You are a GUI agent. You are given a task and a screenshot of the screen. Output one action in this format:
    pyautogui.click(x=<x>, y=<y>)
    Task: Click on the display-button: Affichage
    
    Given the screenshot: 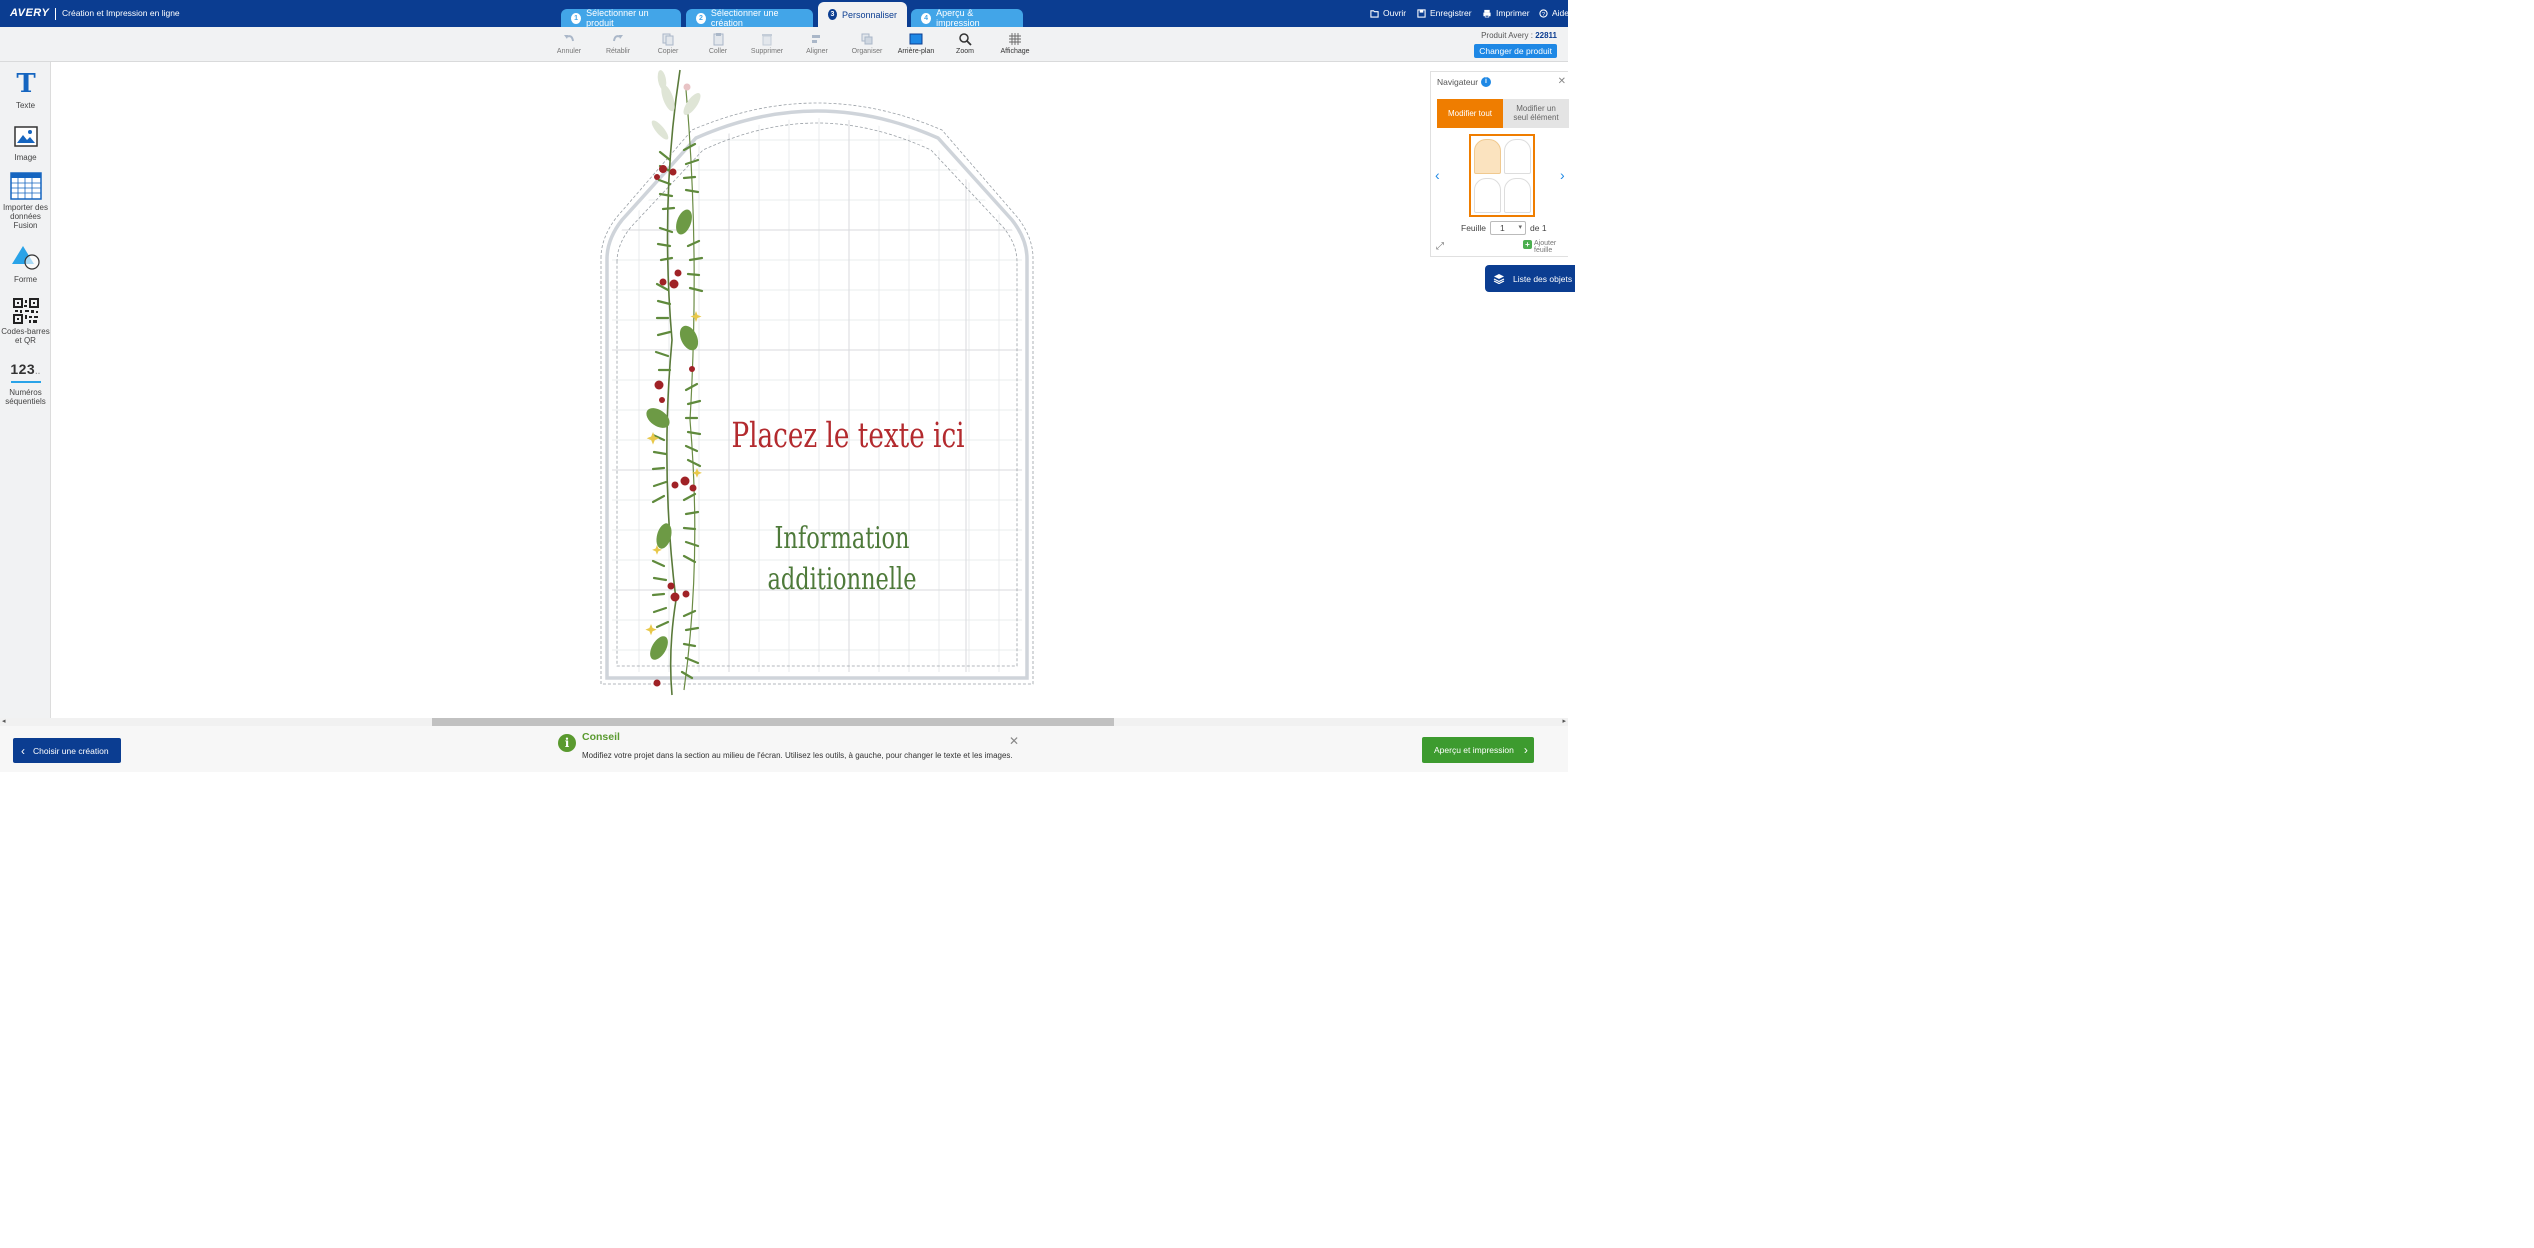 What is the action you would take?
    pyautogui.click(x=1015, y=43)
    